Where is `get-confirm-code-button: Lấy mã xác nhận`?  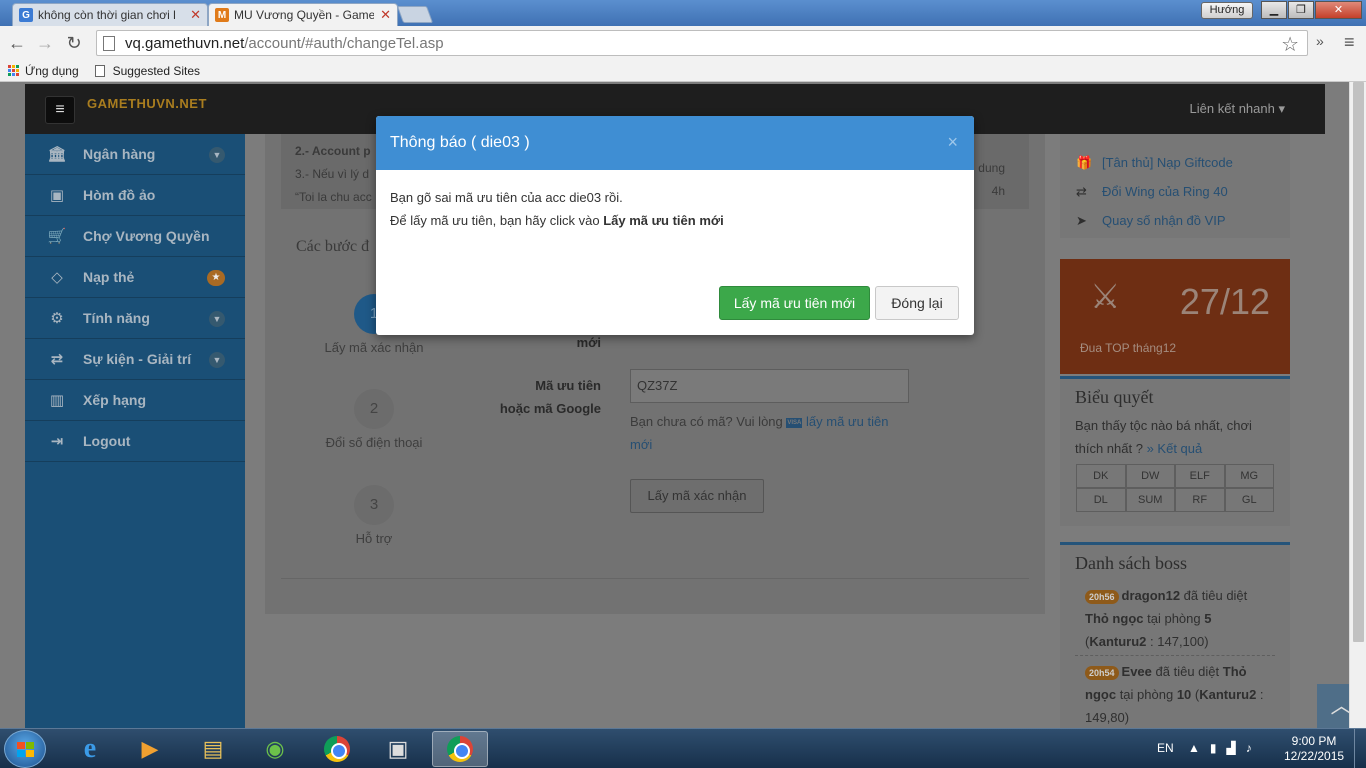 get-confirm-code-button: Lấy mã xác nhận is located at coordinates (697, 496).